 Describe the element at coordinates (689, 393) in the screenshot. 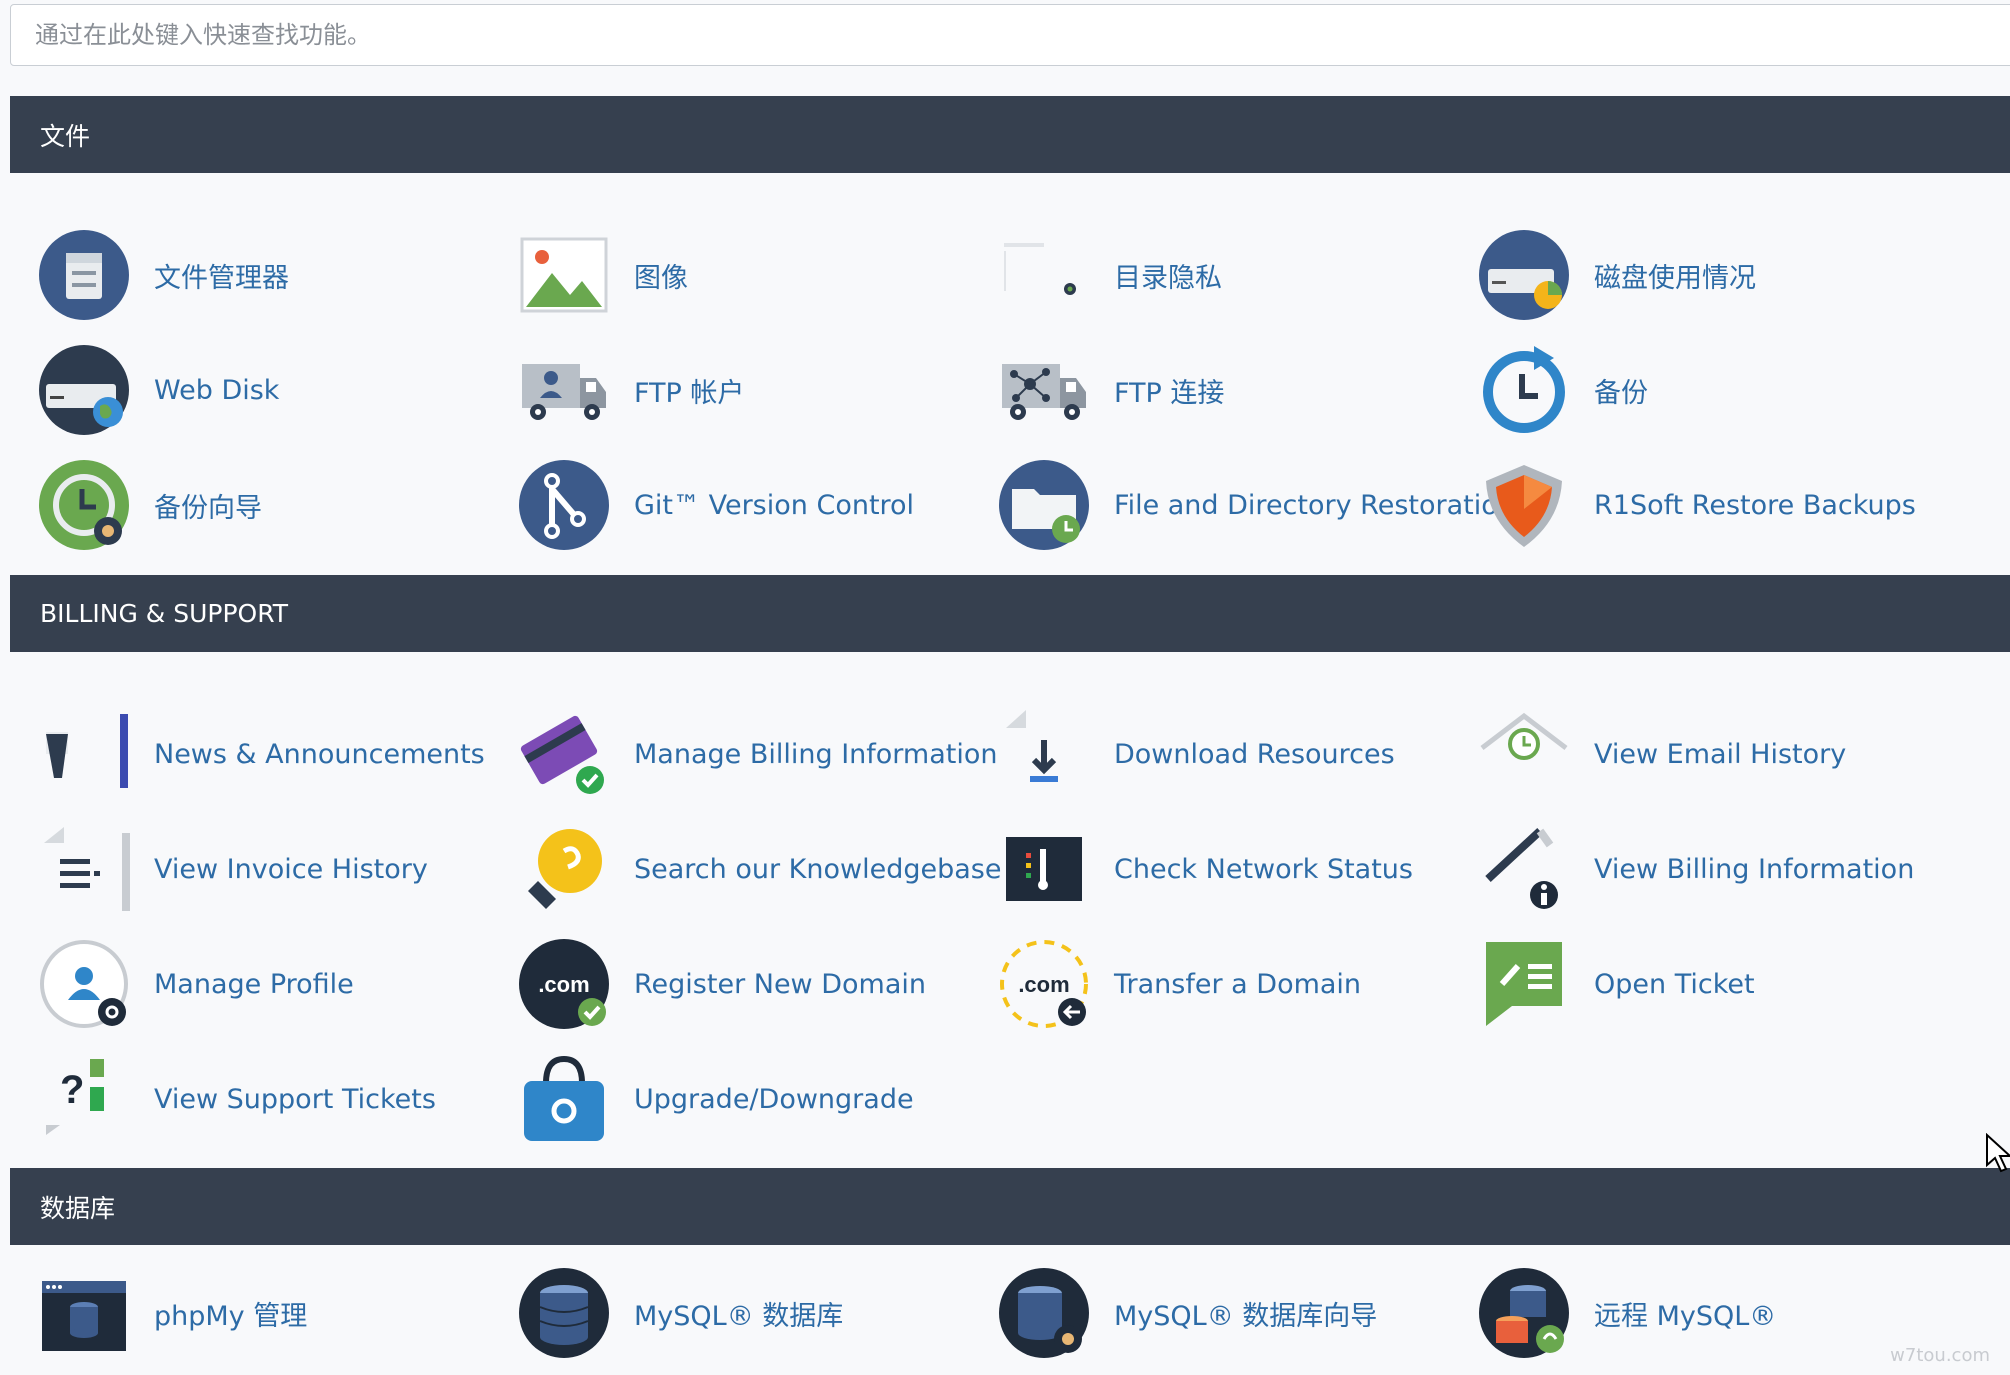

I see `tool-label: FTP 帐户` at that location.